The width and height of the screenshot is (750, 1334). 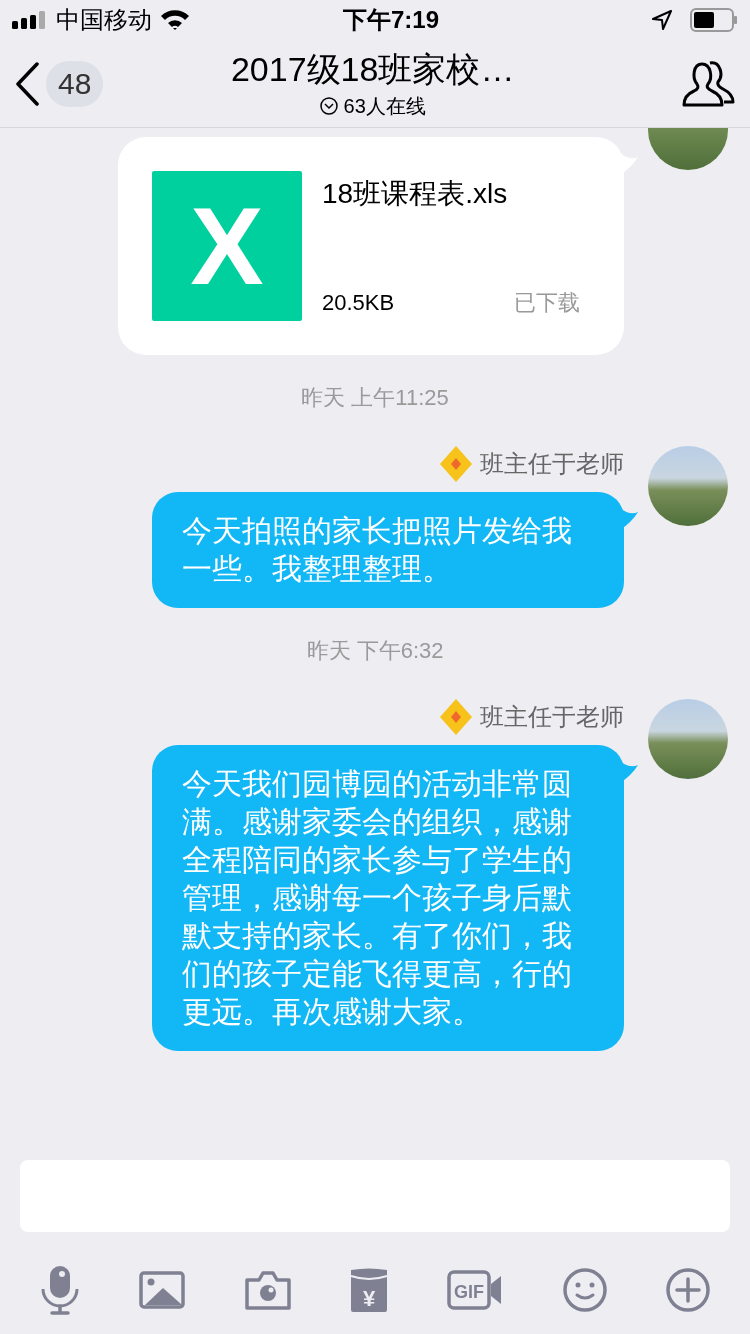 What do you see at coordinates (267, 1290) in the screenshot?
I see `camera-icon` at bounding box center [267, 1290].